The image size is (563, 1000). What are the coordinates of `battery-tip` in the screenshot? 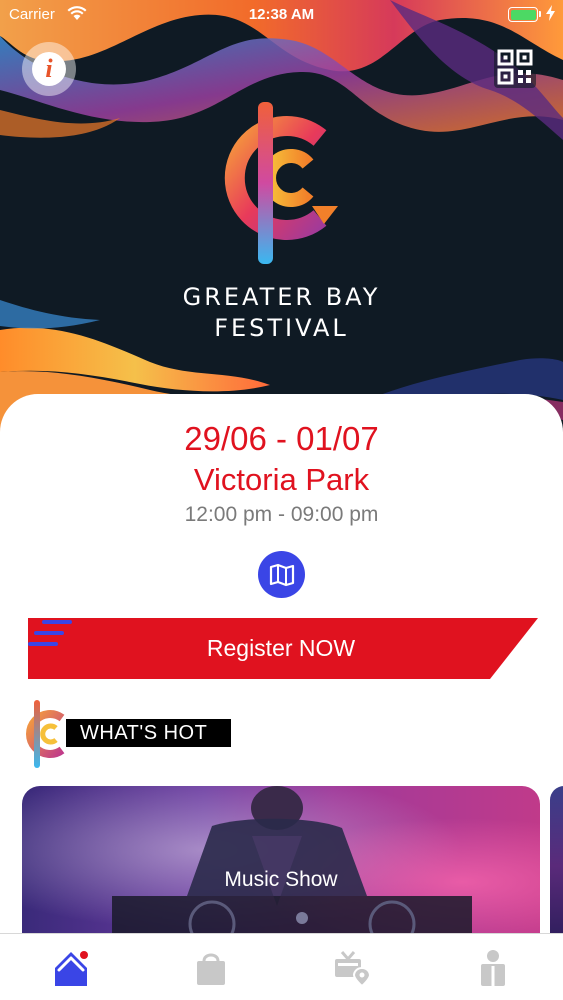 It's located at (540, 14).